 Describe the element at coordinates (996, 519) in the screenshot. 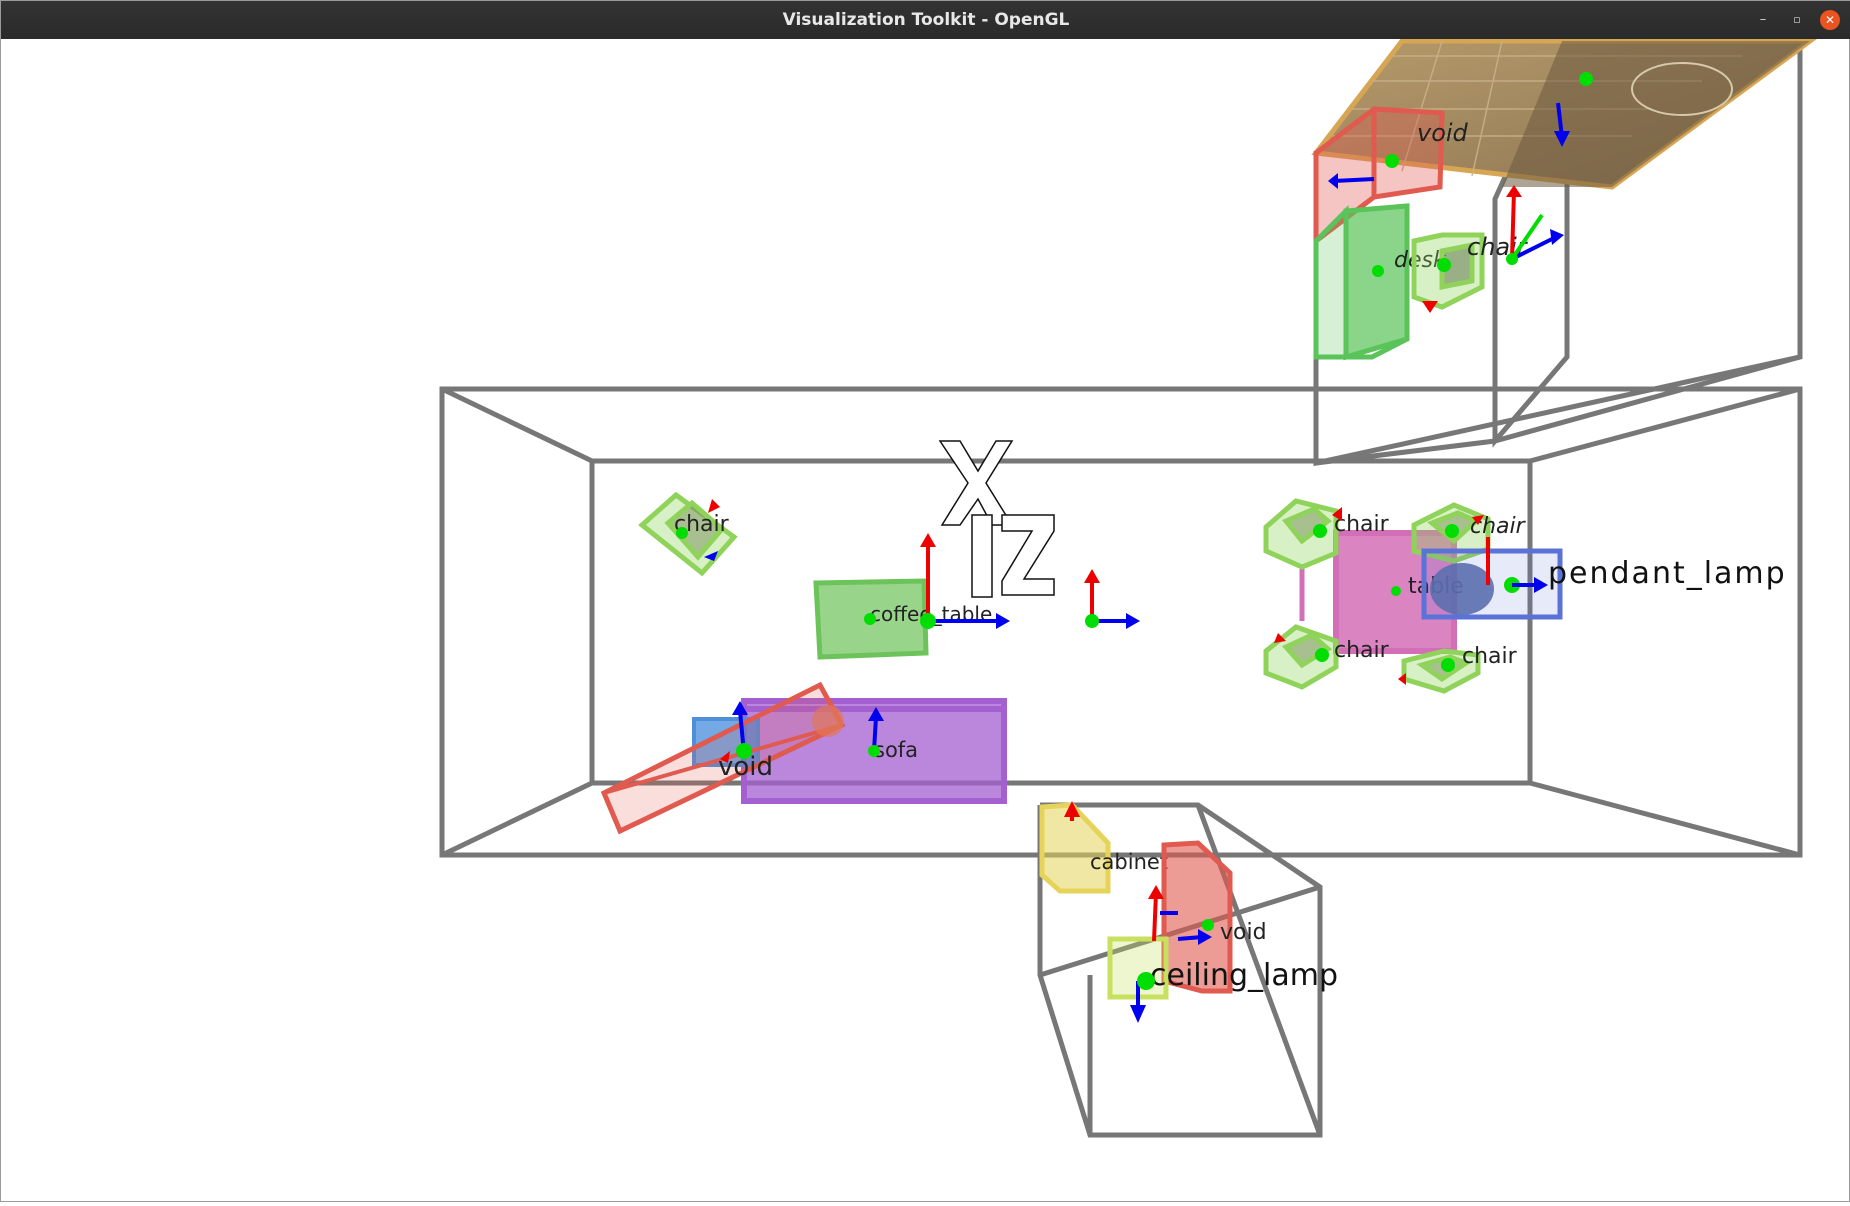

I see `axes-xyz-glyph` at that location.